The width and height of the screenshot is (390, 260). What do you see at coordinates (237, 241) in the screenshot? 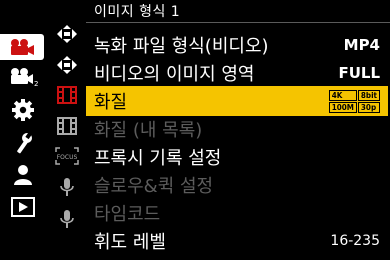
I see `menu-item-luminance-level: 휘도 레벨 16-235` at bounding box center [237, 241].